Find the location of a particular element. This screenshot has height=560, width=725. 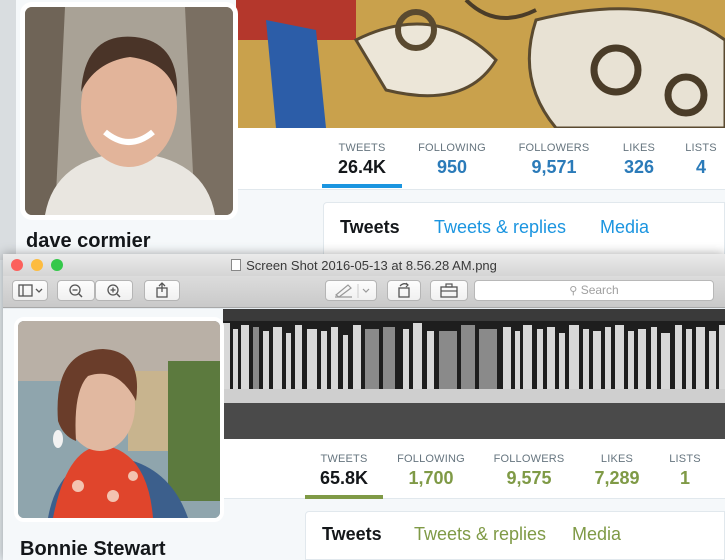

toolbox-button is located at coordinates (449, 290).